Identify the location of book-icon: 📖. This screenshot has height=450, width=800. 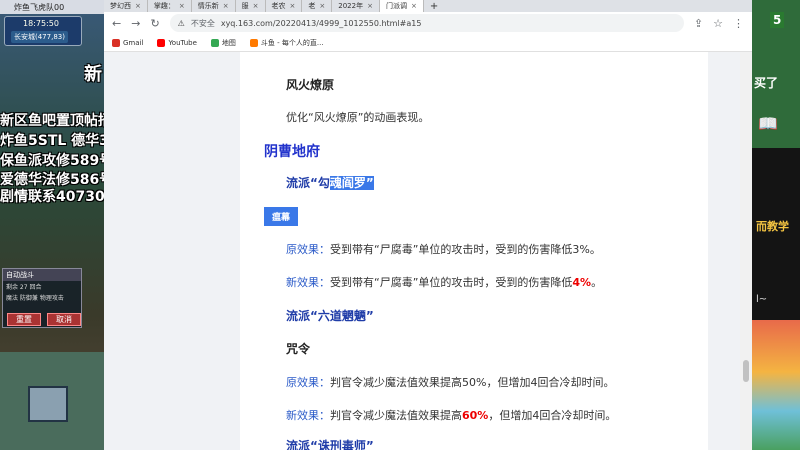
(768, 123).